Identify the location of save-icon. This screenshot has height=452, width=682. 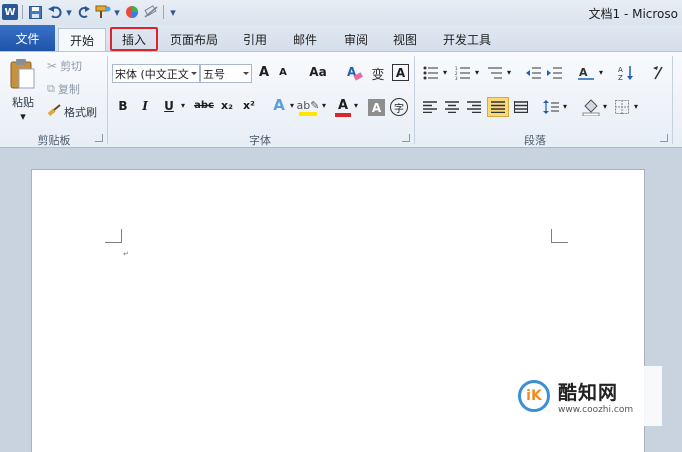
(35, 12).